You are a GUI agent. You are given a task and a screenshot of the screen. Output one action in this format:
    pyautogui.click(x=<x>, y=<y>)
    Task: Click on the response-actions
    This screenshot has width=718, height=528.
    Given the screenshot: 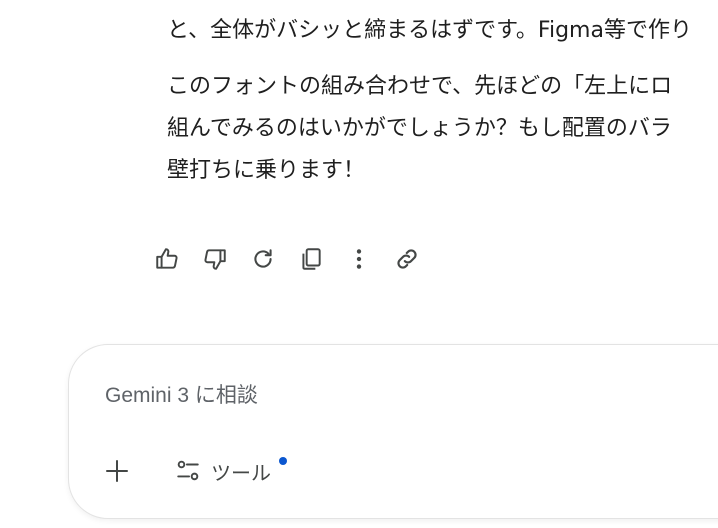 What is the action you would take?
    pyautogui.click(x=296, y=259)
    